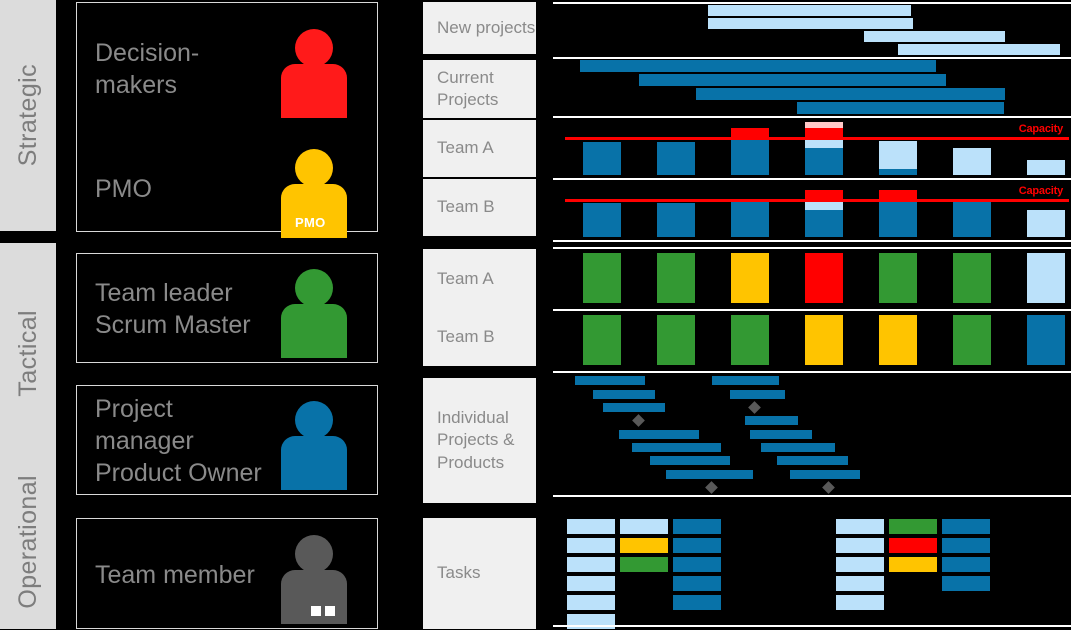 The height and width of the screenshot is (630, 1071). What do you see at coordinates (1040, 129) in the screenshot?
I see `capacity-line-label: Capacity` at bounding box center [1040, 129].